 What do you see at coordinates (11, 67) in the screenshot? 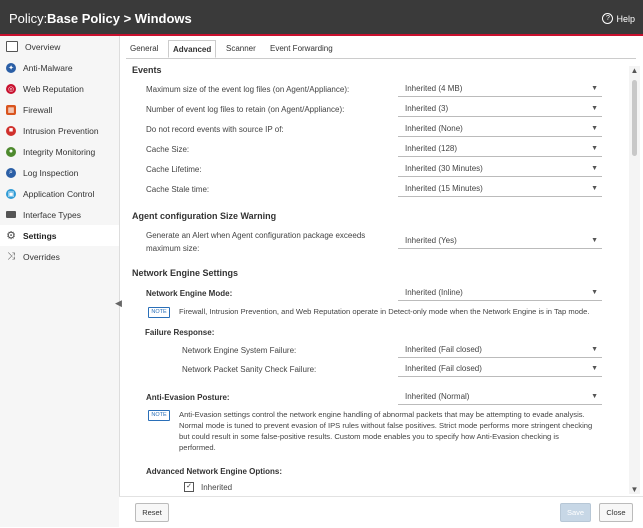
I see `anti-malware-icon: ✦` at bounding box center [11, 67].